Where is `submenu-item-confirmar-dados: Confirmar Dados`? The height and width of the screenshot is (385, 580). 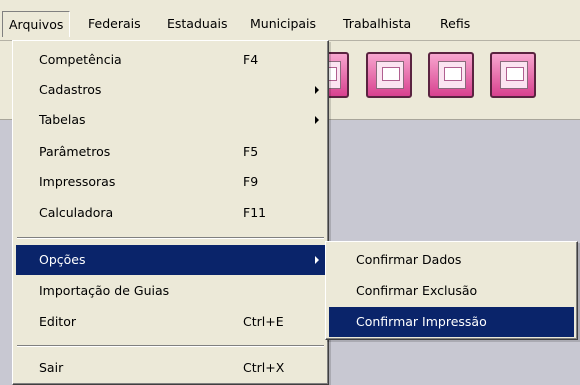 submenu-item-confirmar-dados: Confirmar Dados is located at coordinates (451, 260).